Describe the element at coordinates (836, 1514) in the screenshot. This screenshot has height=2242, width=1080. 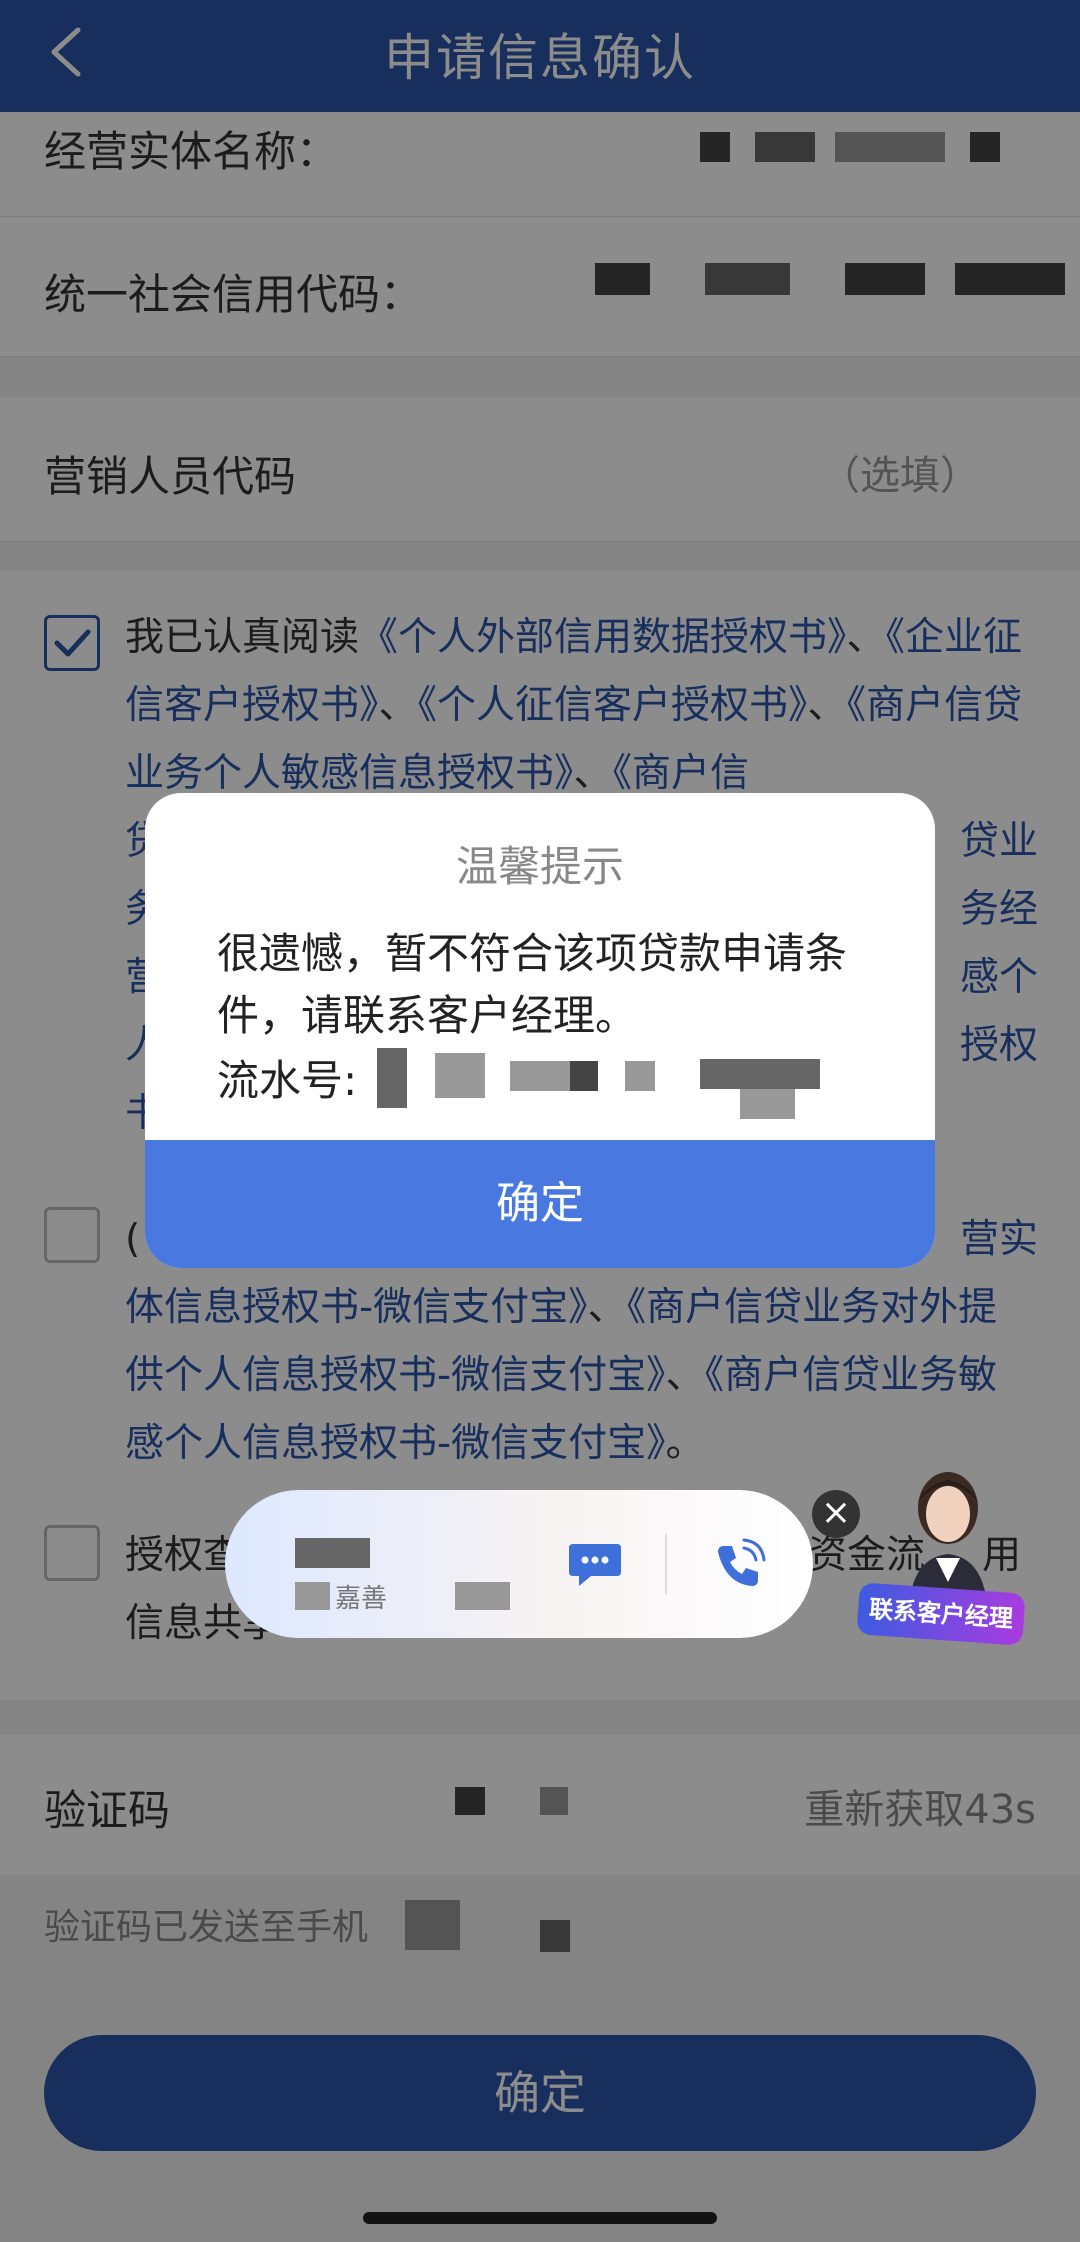
I see `close-widget-icon: ×` at that location.